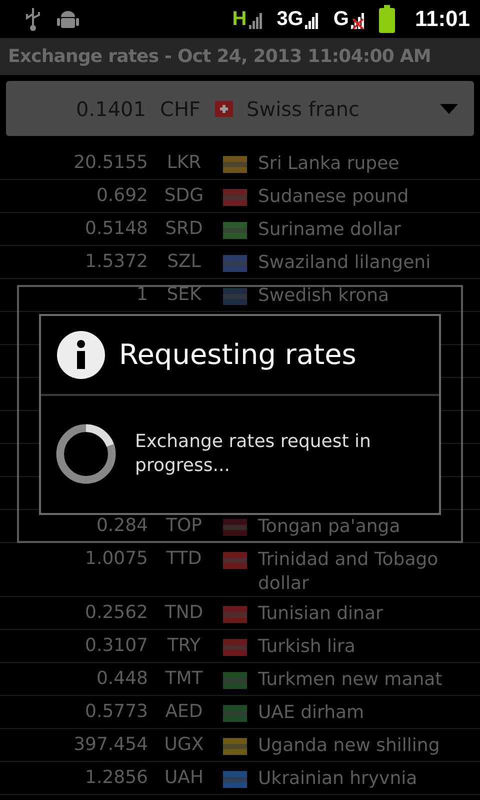 This screenshot has height=800, width=480. I want to click on currency-code: SEK, so click(184, 295).